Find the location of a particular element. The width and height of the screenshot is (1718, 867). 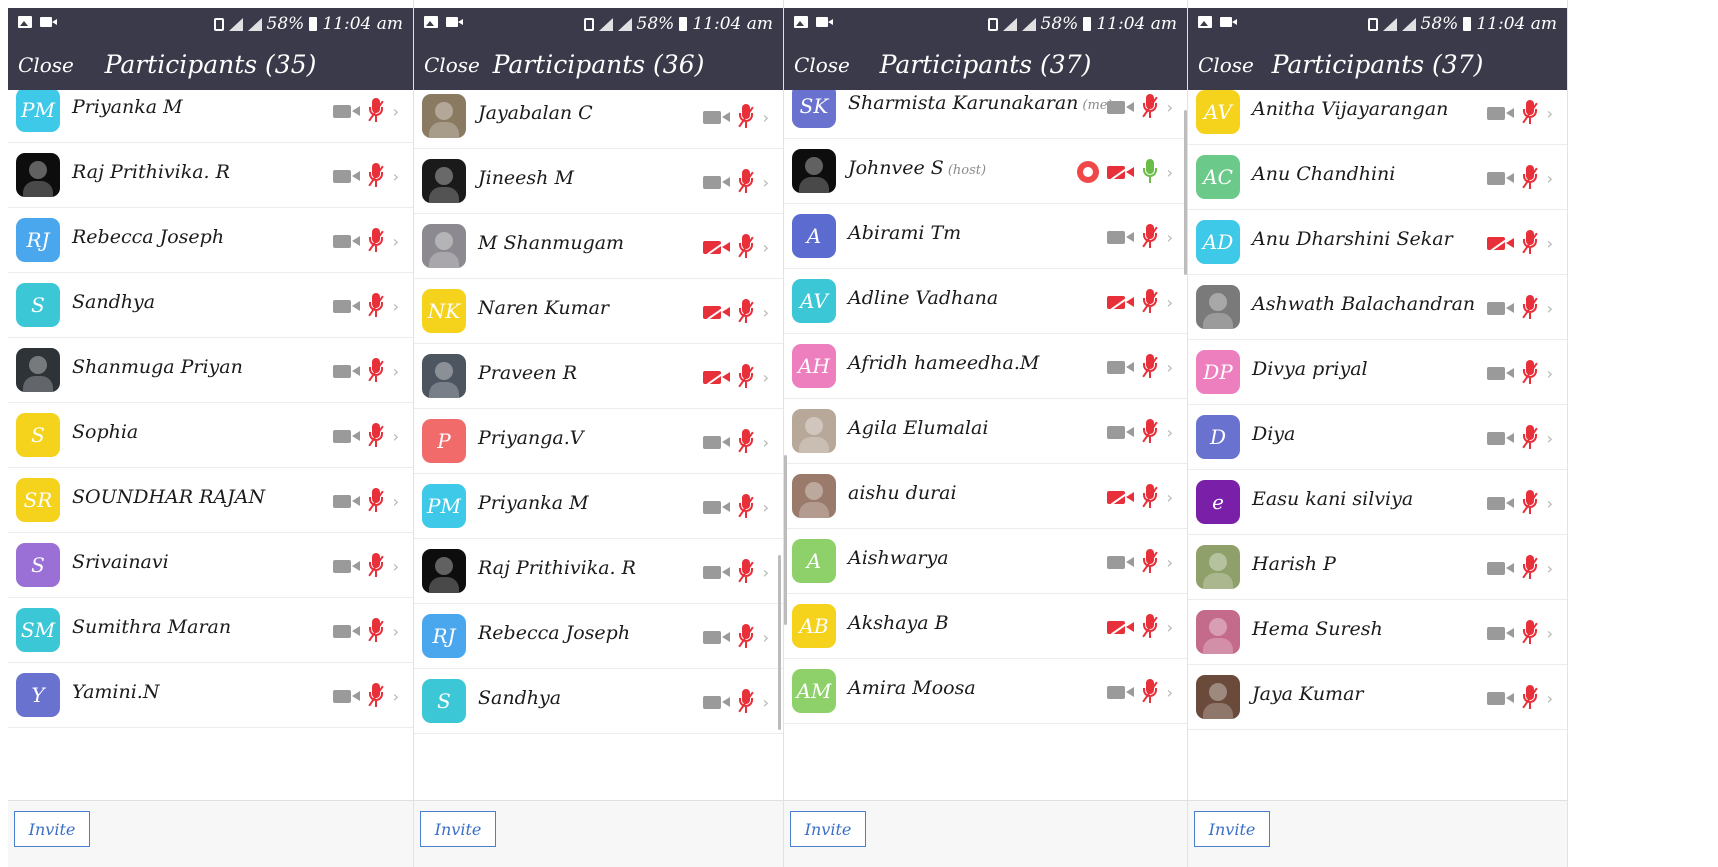

participant-row: Harish P › is located at coordinates (1377, 567).